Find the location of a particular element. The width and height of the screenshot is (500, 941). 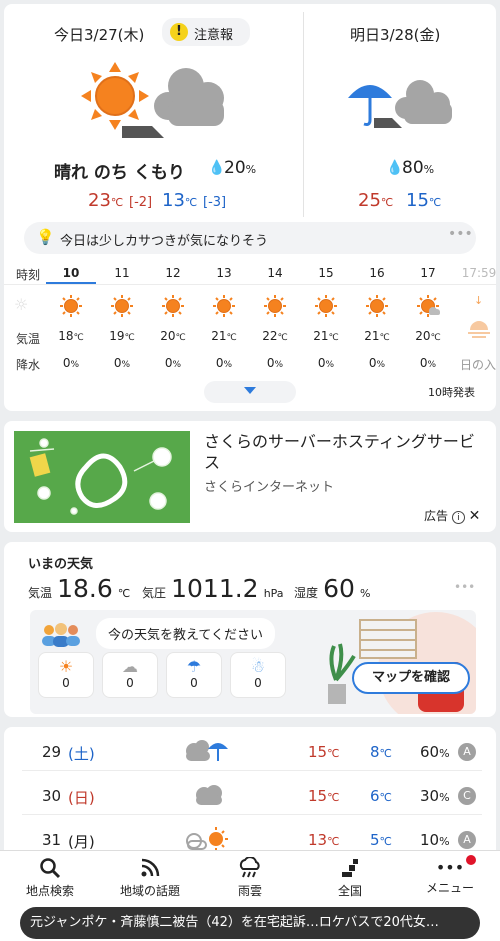

ad-illustration is located at coordinates (102, 477).